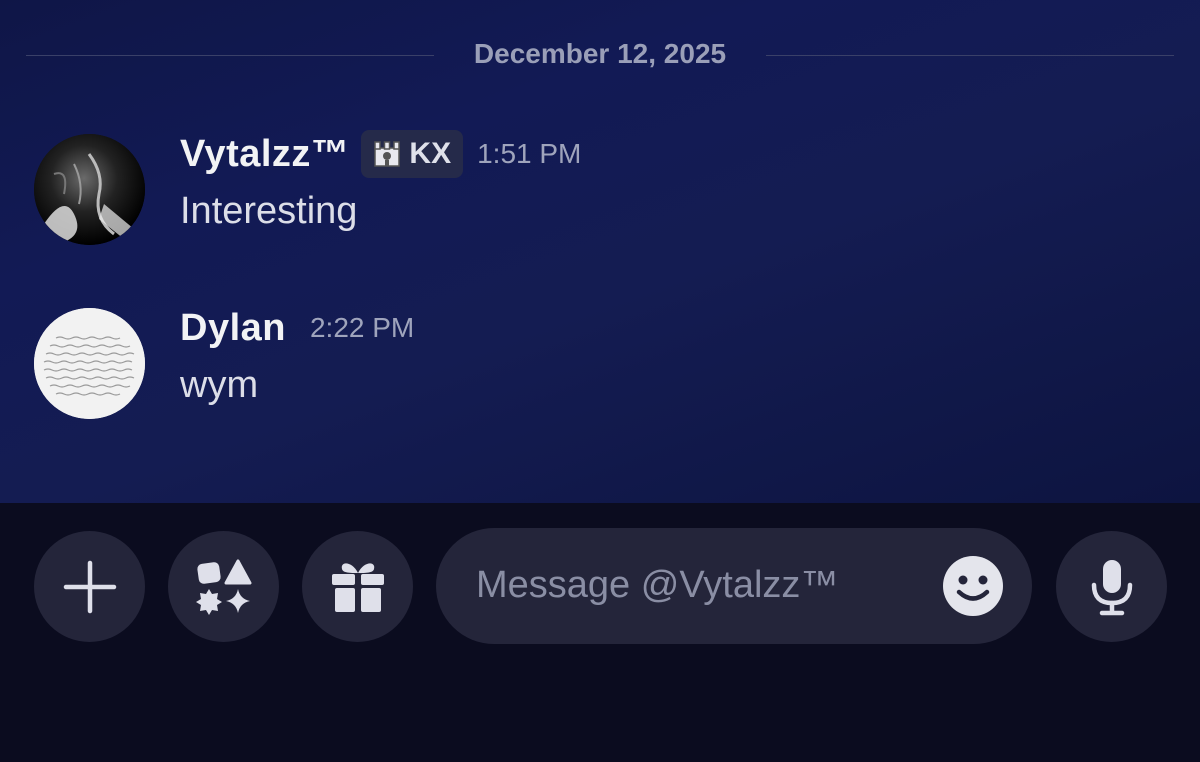 This screenshot has height=762, width=1200. I want to click on gift-icon, so click(357, 587).